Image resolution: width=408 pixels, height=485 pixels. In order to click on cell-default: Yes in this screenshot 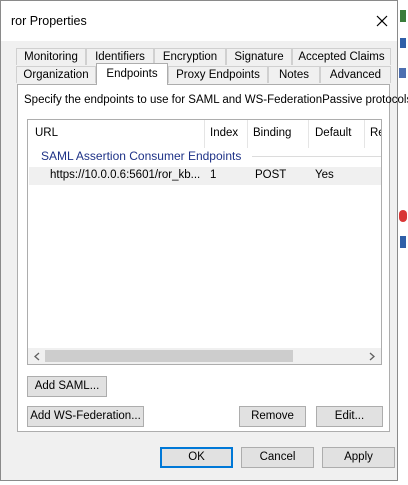, I will do `click(324, 175)`.